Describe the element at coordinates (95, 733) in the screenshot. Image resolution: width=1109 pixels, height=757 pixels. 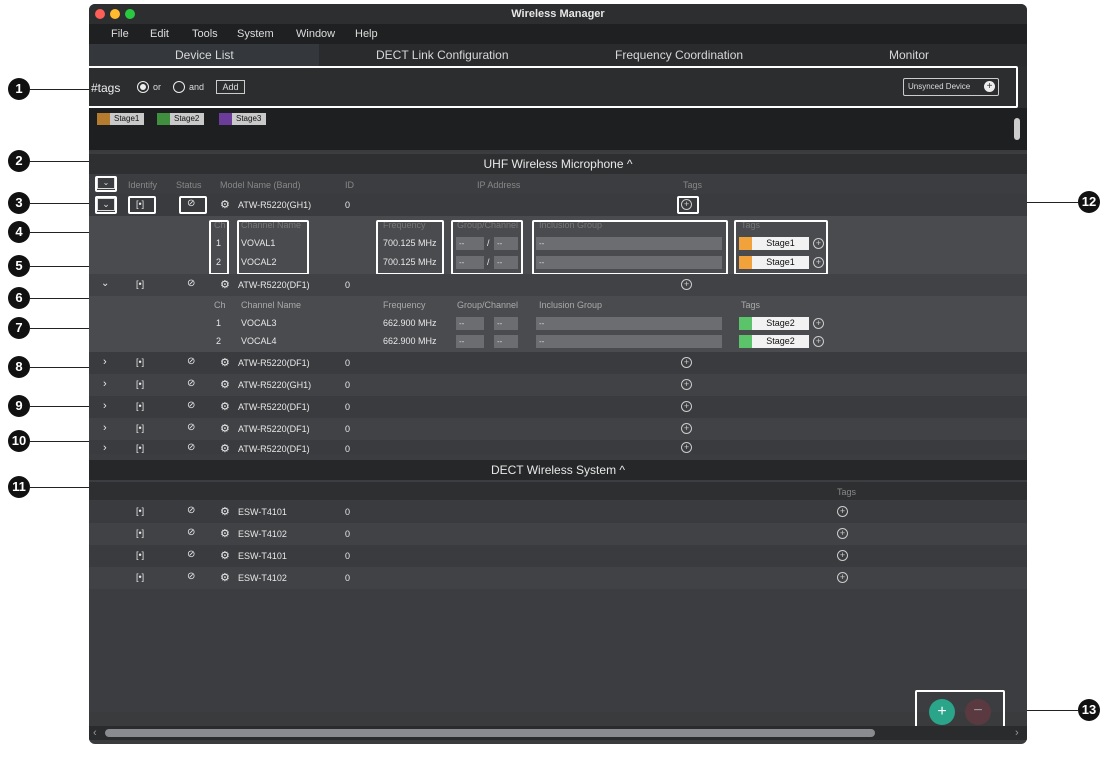
I see `chevron-left-icon: ‹` at that location.